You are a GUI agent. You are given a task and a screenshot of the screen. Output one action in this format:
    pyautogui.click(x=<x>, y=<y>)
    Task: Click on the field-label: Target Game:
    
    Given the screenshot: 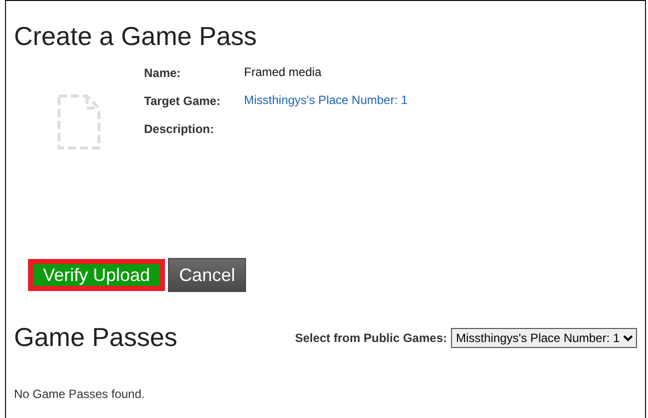 What is the action you would take?
    pyautogui.click(x=183, y=101)
    